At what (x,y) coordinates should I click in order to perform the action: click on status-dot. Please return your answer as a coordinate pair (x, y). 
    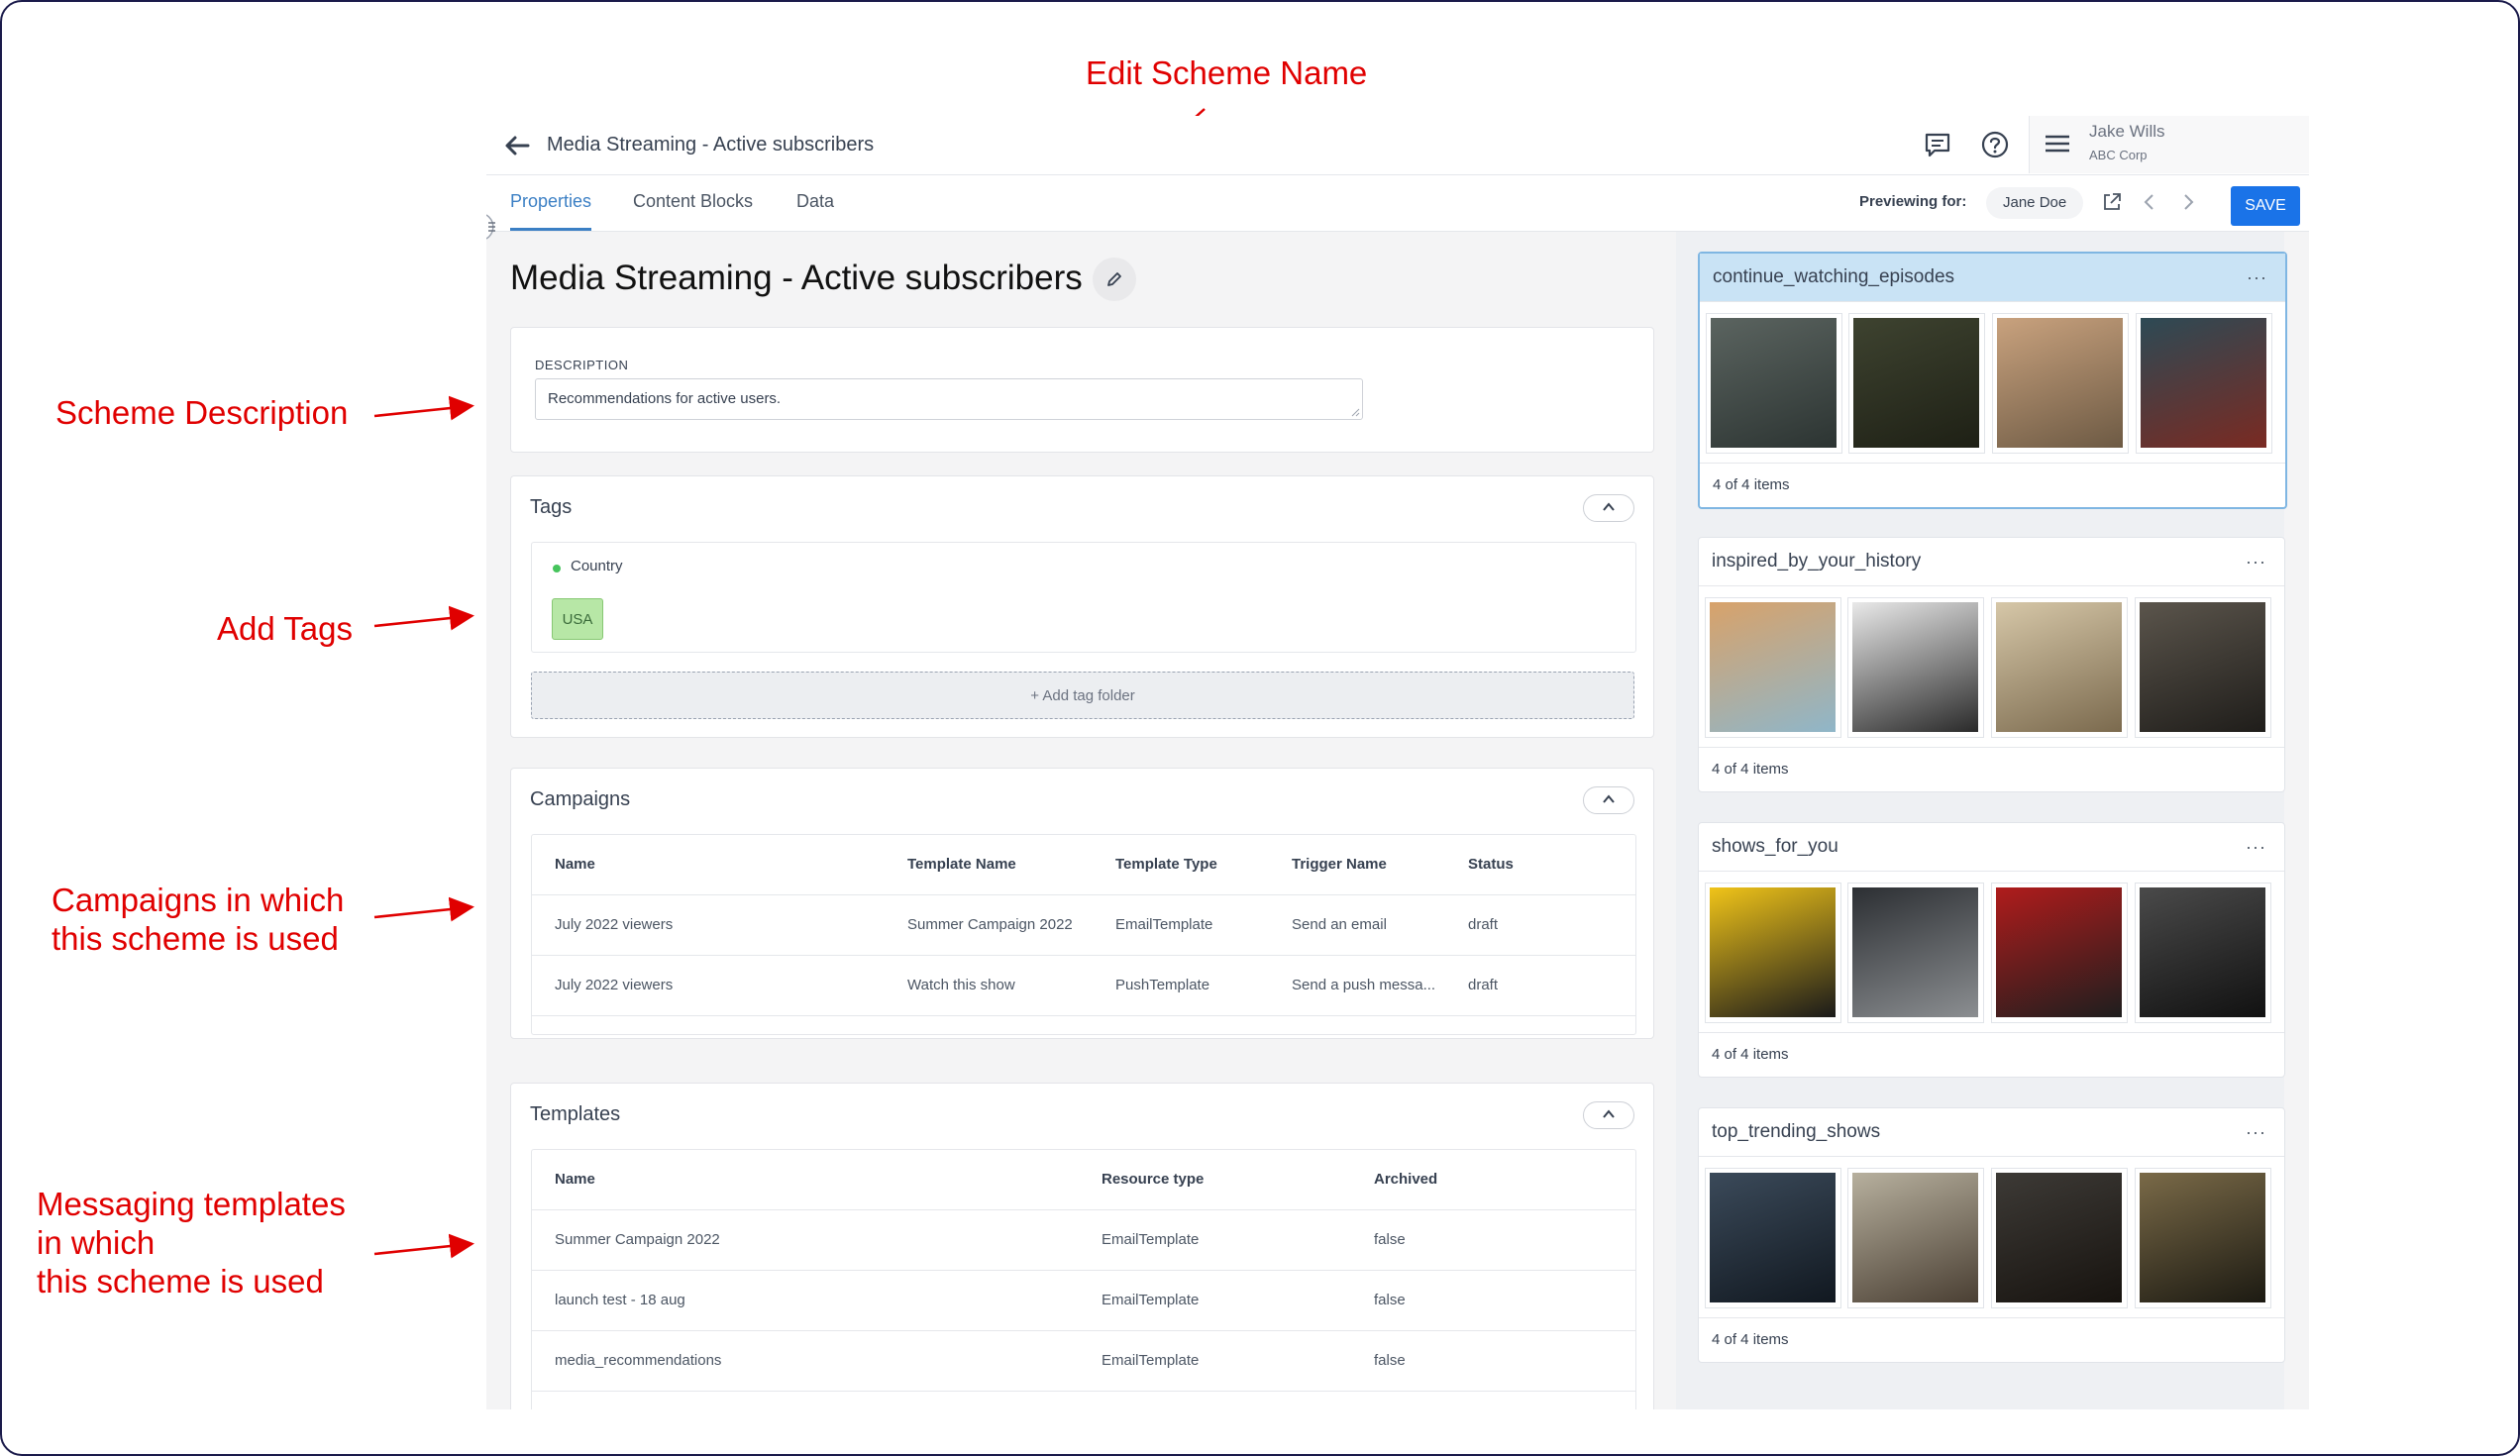
    Looking at the image, I should click on (557, 568).